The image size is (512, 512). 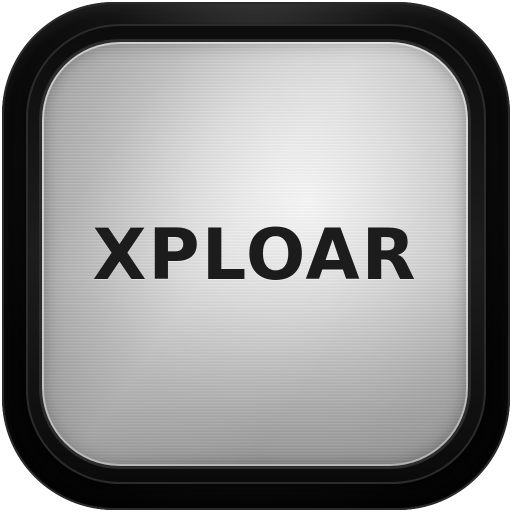 I want to click on brand-wordmark: XPLOAR, so click(x=255, y=255).